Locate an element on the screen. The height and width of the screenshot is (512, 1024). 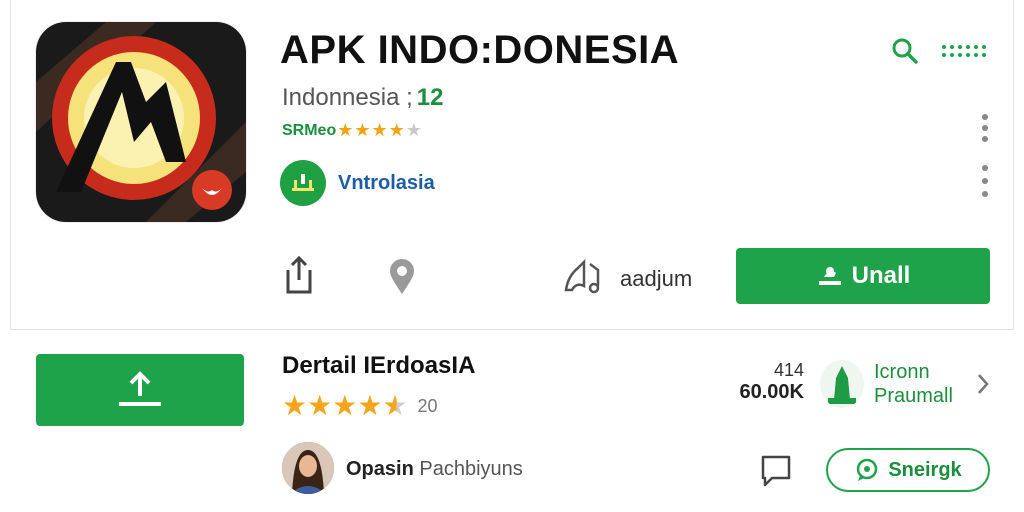
install-label: Unall is located at coordinates (881, 275).